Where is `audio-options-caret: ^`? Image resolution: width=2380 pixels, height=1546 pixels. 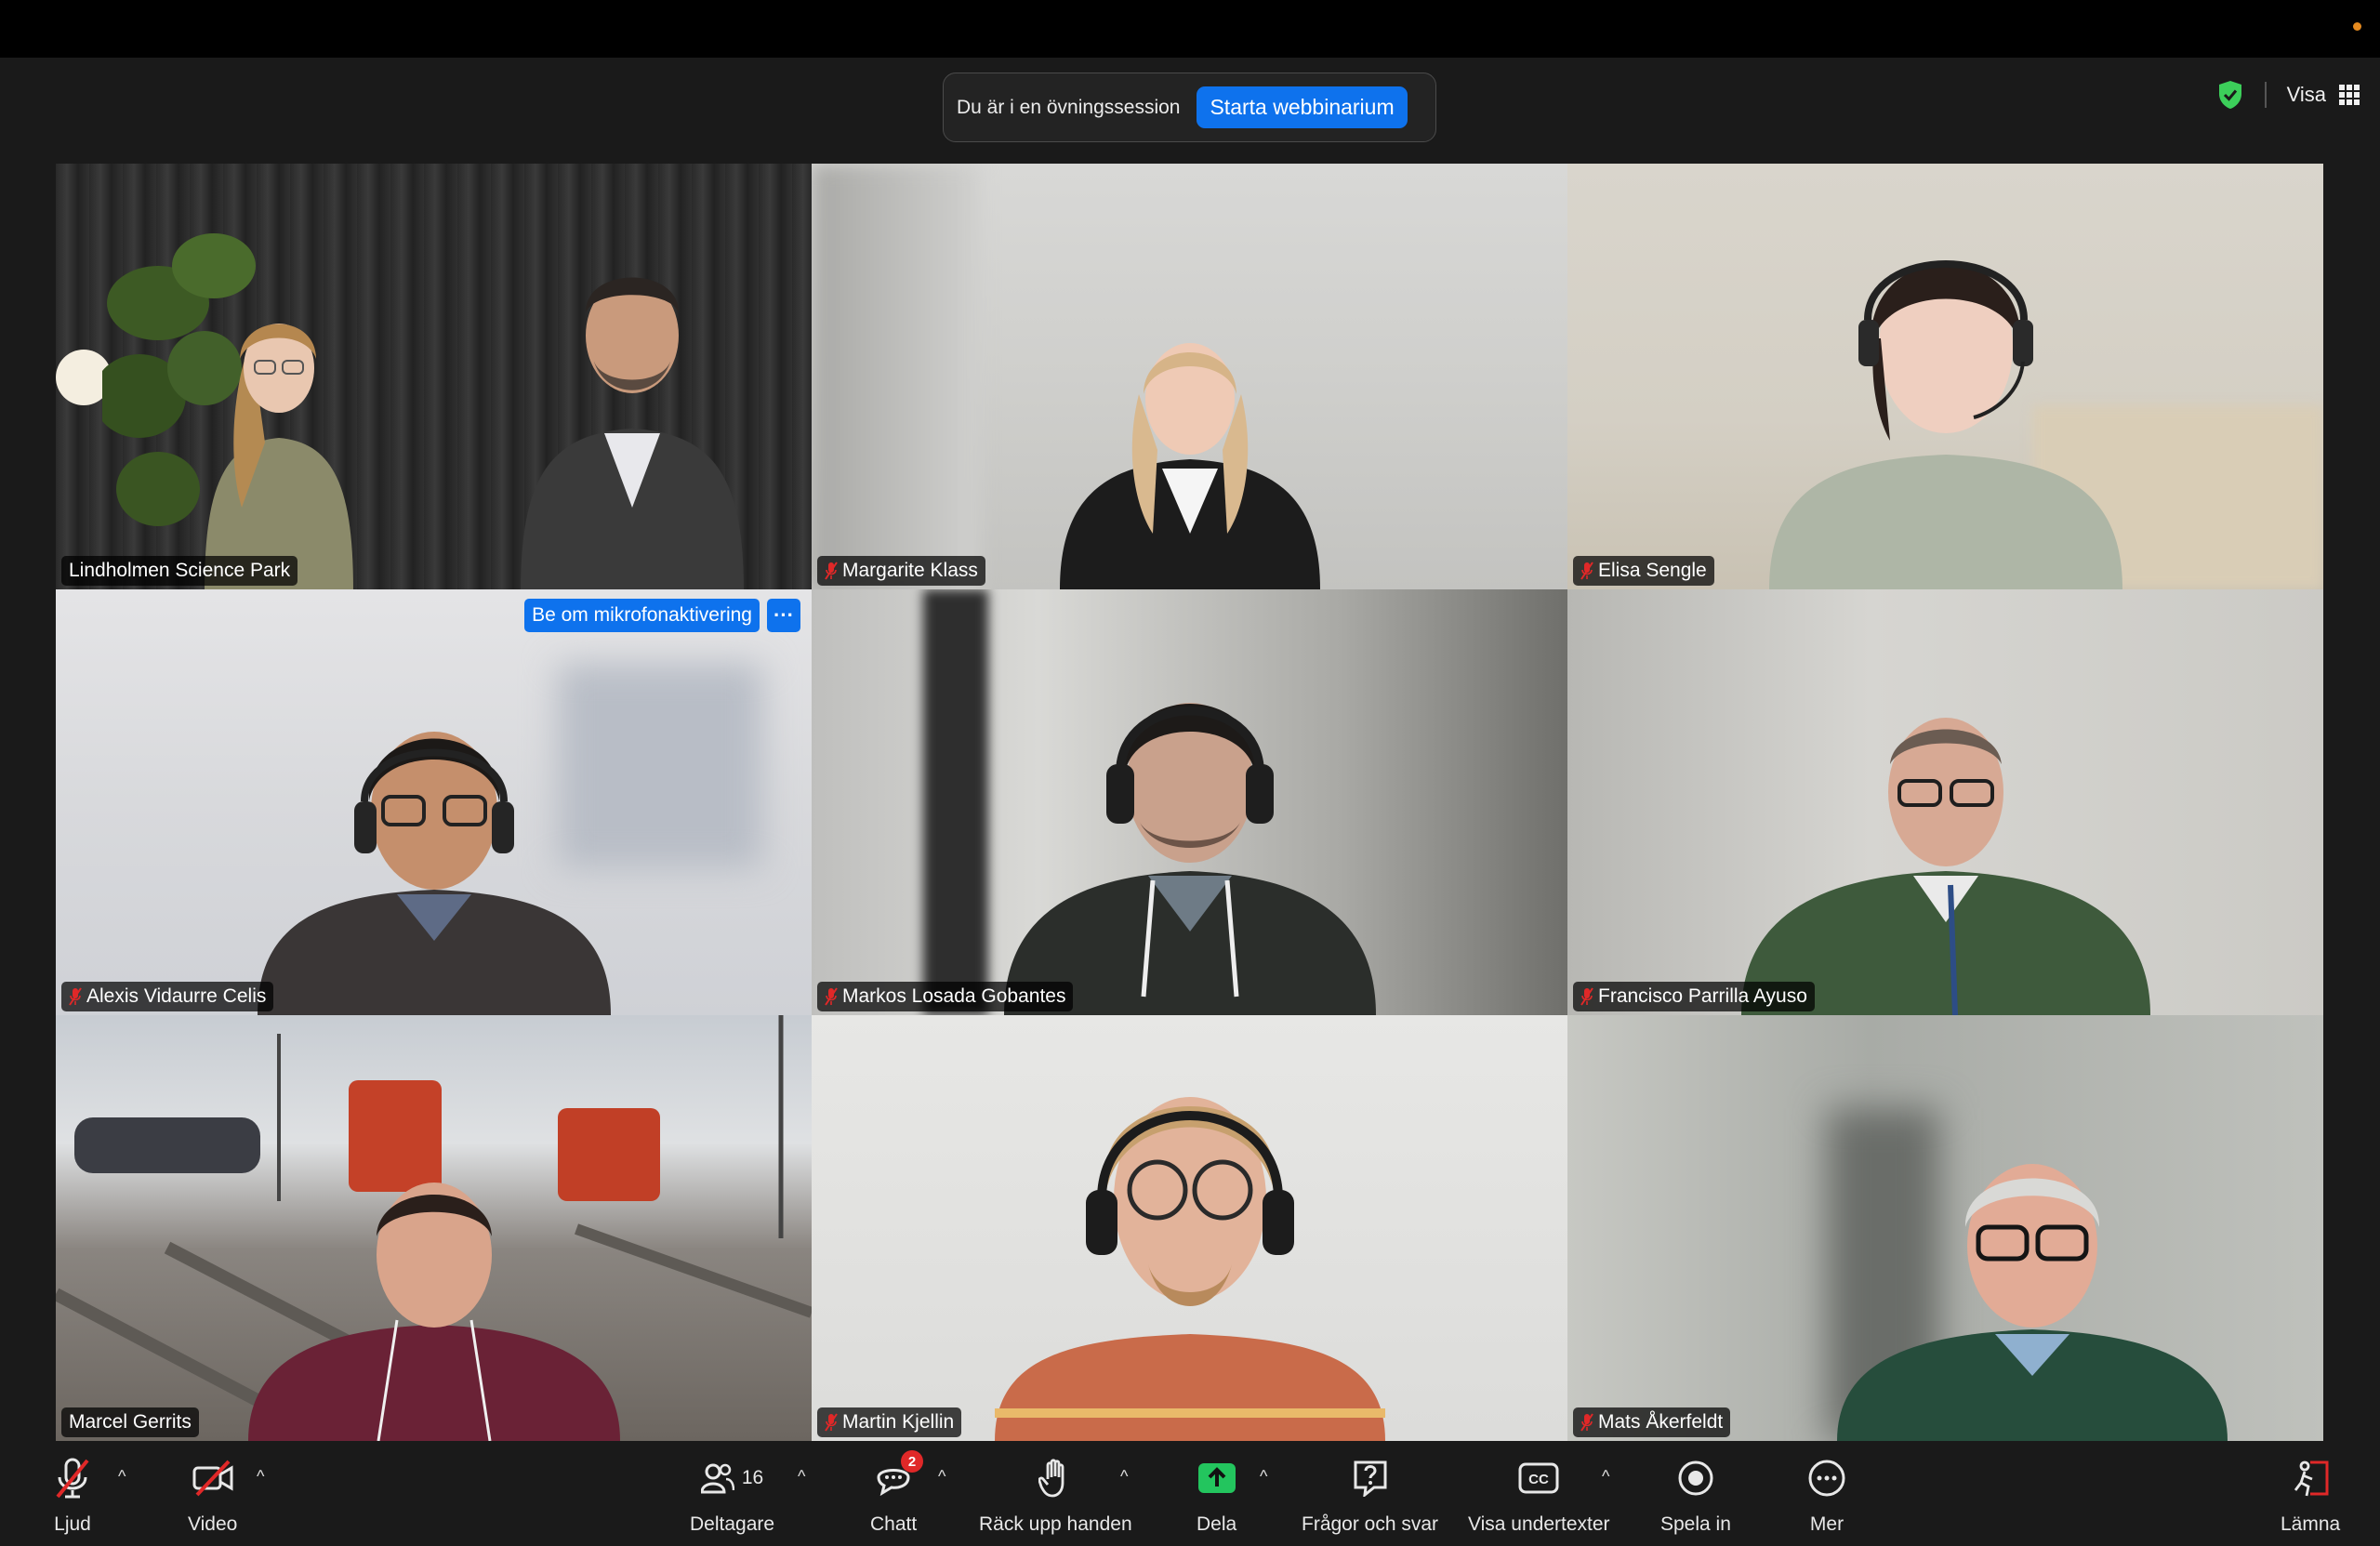
audio-options-caret: ^ is located at coordinates (122, 1477).